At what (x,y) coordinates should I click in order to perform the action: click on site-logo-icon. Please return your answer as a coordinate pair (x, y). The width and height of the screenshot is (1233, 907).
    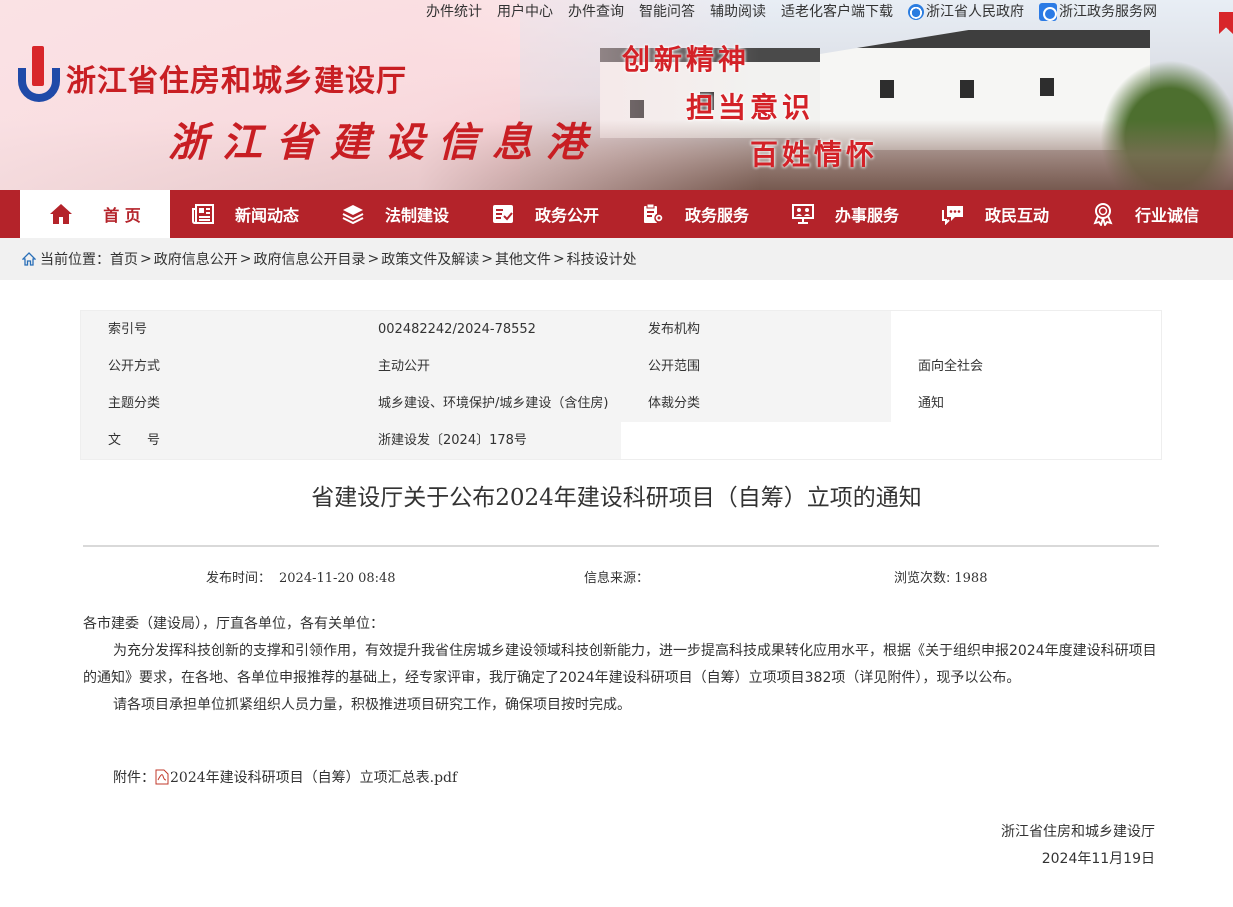
    Looking at the image, I should click on (39, 75).